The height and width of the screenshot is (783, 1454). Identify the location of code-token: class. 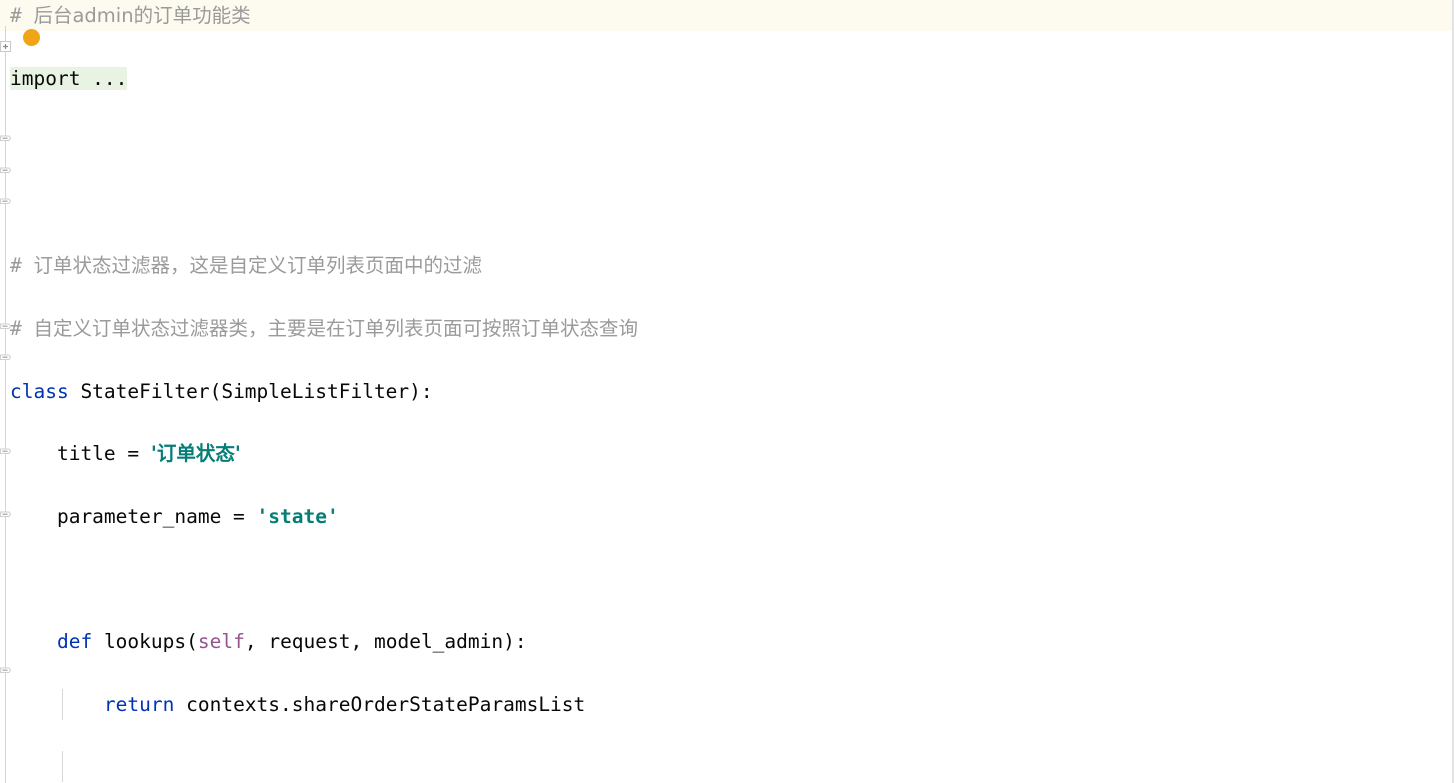
(39, 391).